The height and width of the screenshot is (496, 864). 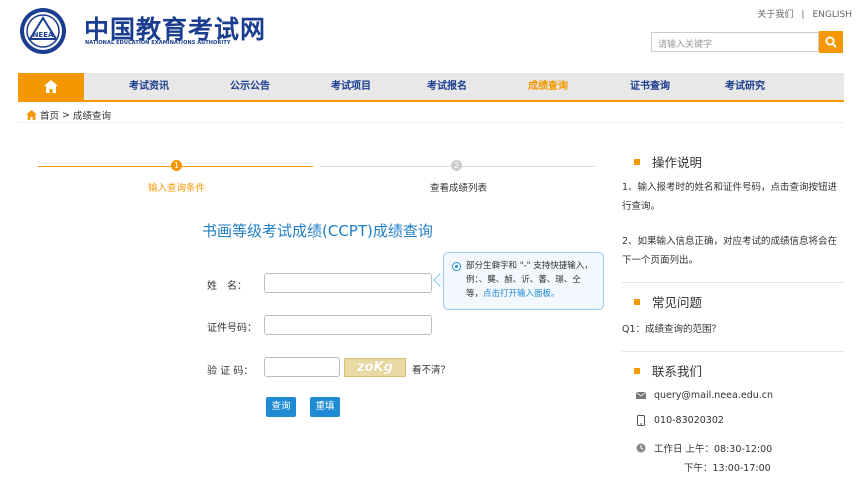 I want to click on instruction-2: 2、如果输入信息正确，对应考试的成绩信息将会在下一个页面列出。, so click(x=730, y=251).